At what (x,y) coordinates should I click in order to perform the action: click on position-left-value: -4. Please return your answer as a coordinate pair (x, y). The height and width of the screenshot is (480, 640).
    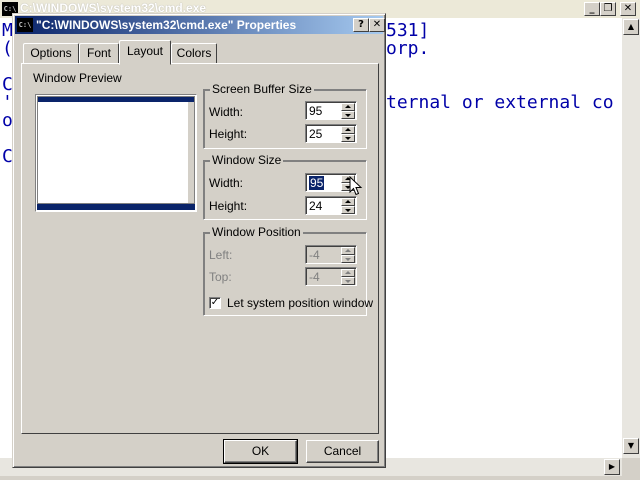
    Looking at the image, I should click on (314, 255).